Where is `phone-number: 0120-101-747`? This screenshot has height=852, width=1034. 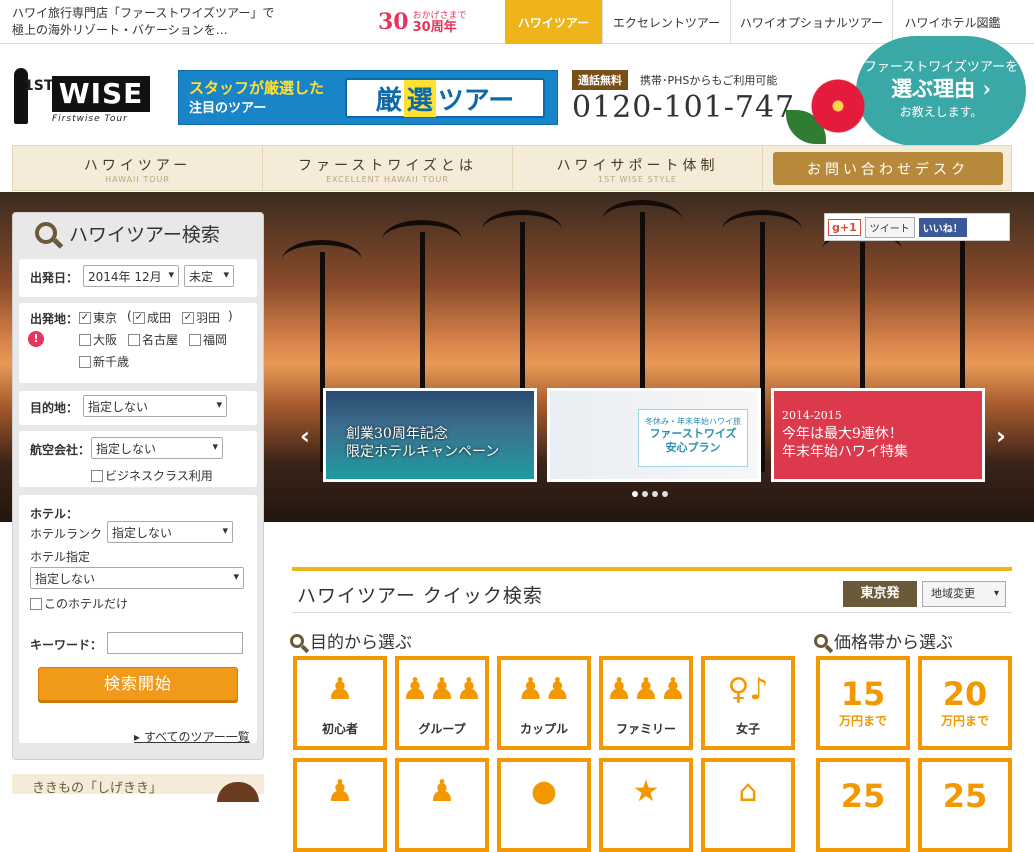 phone-number: 0120-101-747 is located at coordinates (683, 107).